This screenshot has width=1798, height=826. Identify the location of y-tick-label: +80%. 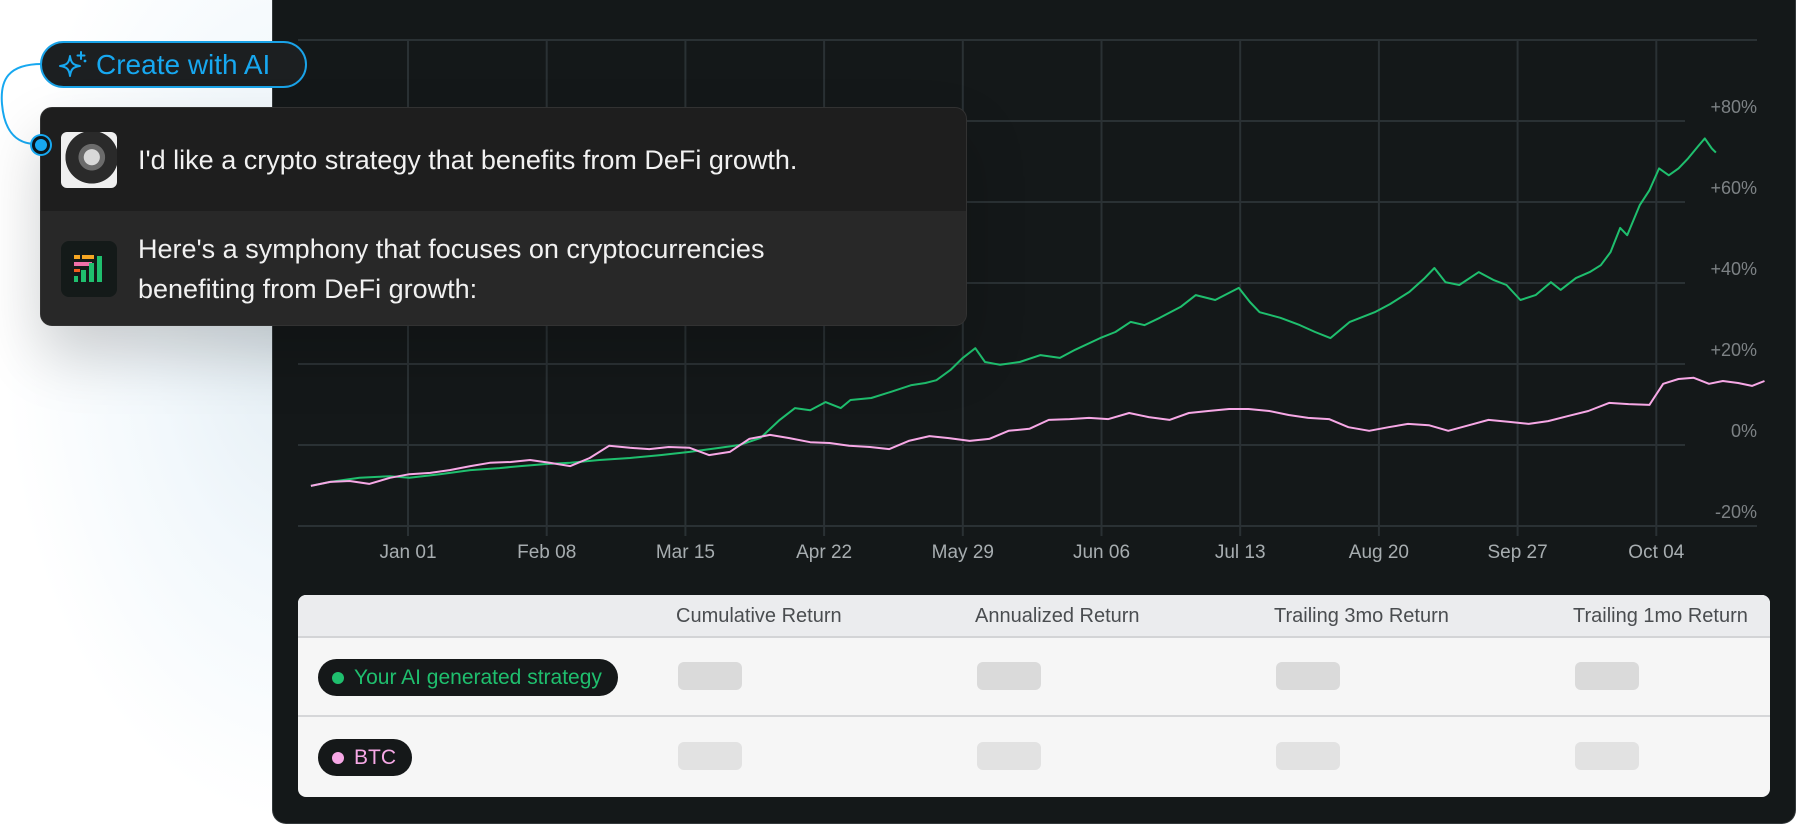
(1733, 107).